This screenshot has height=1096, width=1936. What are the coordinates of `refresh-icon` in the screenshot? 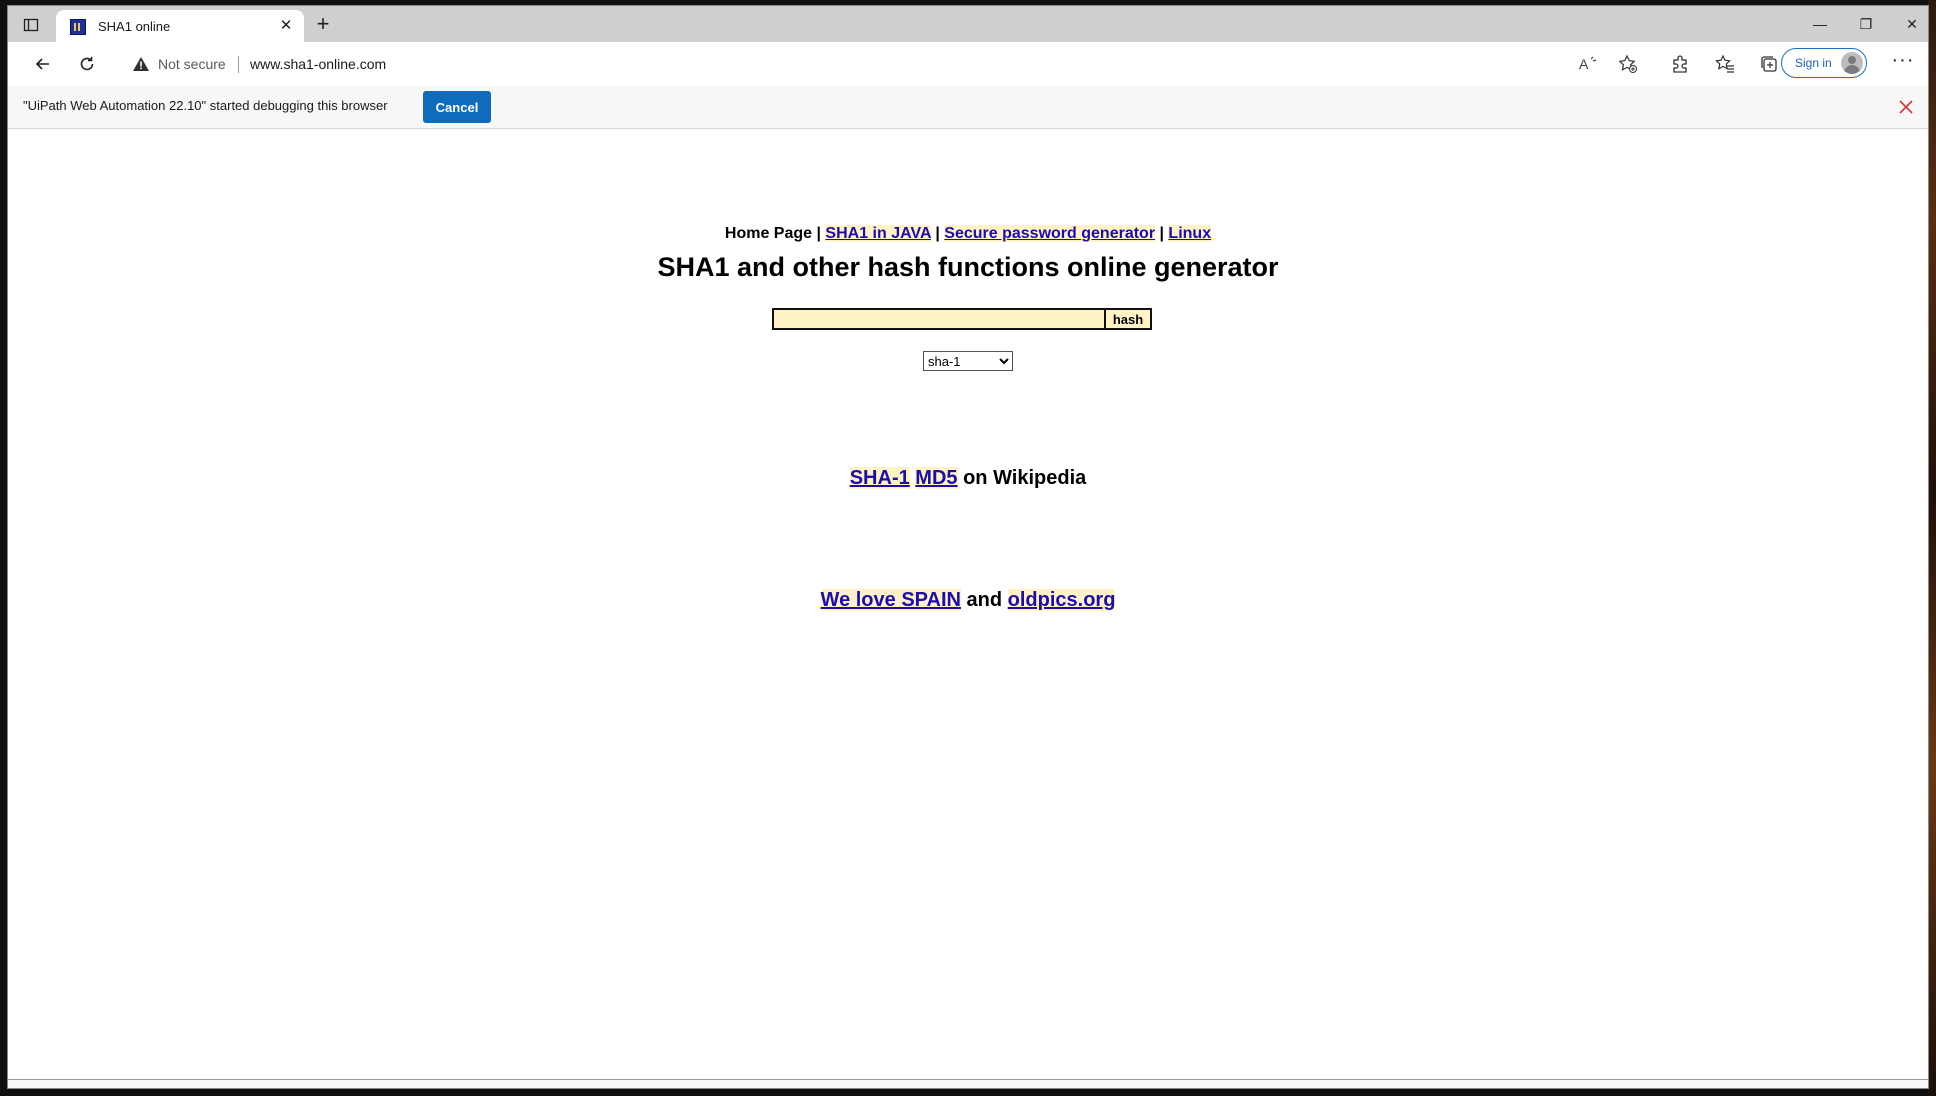 It's located at (87, 64).